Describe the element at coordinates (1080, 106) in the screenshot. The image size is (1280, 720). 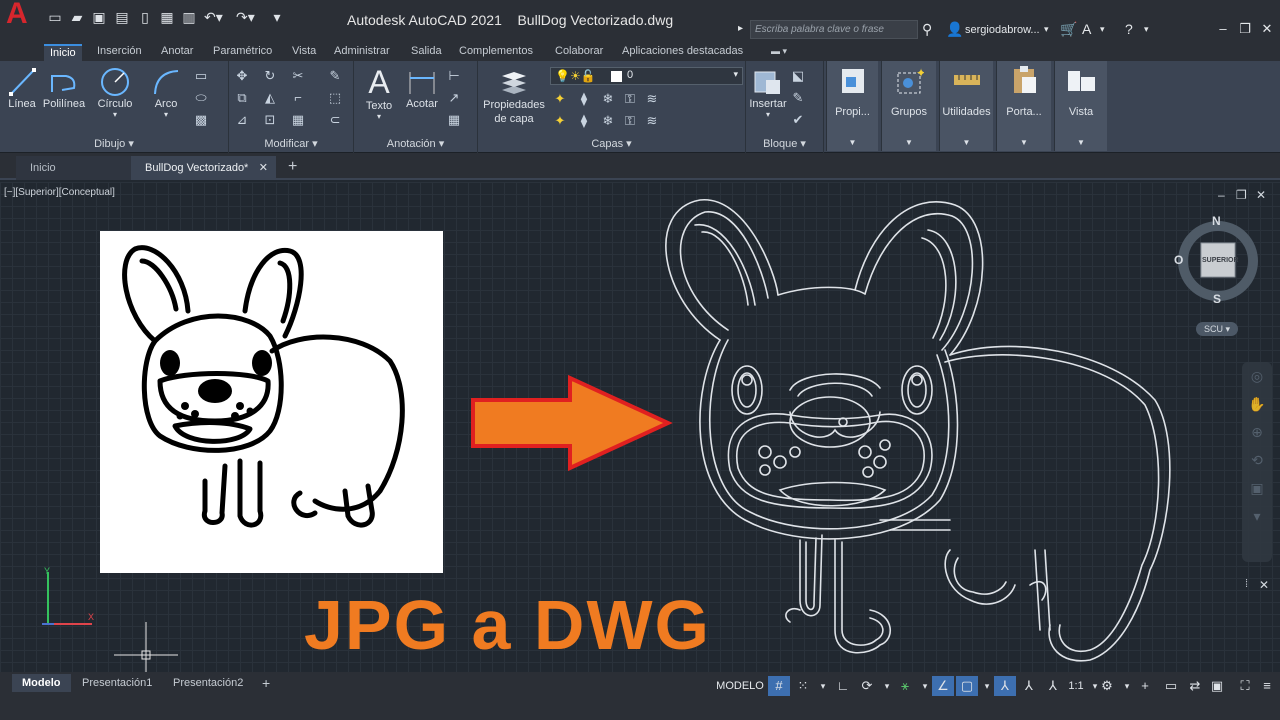
I see `panel-vista: Vista ▼` at that location.